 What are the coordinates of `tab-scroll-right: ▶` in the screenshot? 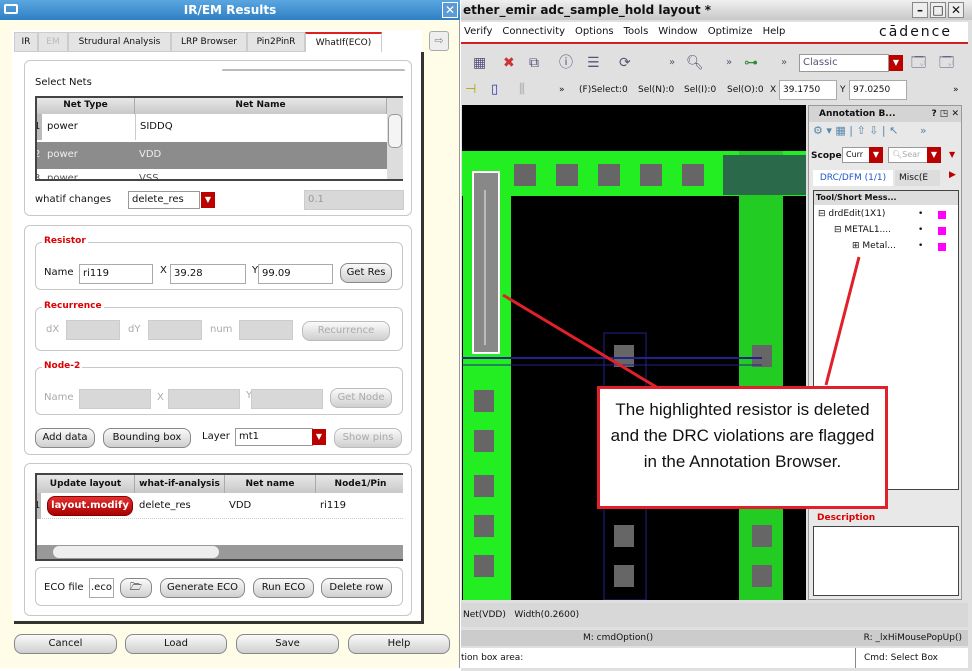 It's located at (952, 175).